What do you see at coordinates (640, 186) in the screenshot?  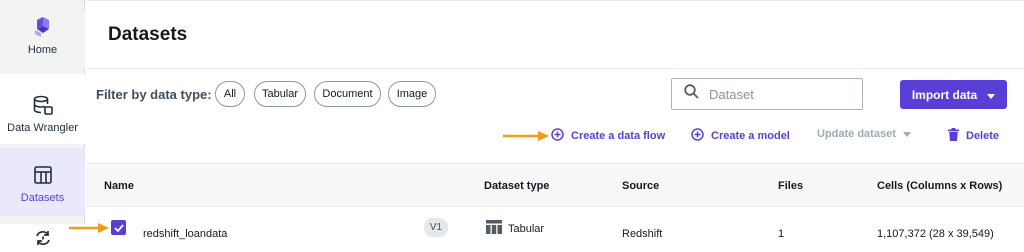 I see `column-header-source: Source` at bounding box center [640, 186].